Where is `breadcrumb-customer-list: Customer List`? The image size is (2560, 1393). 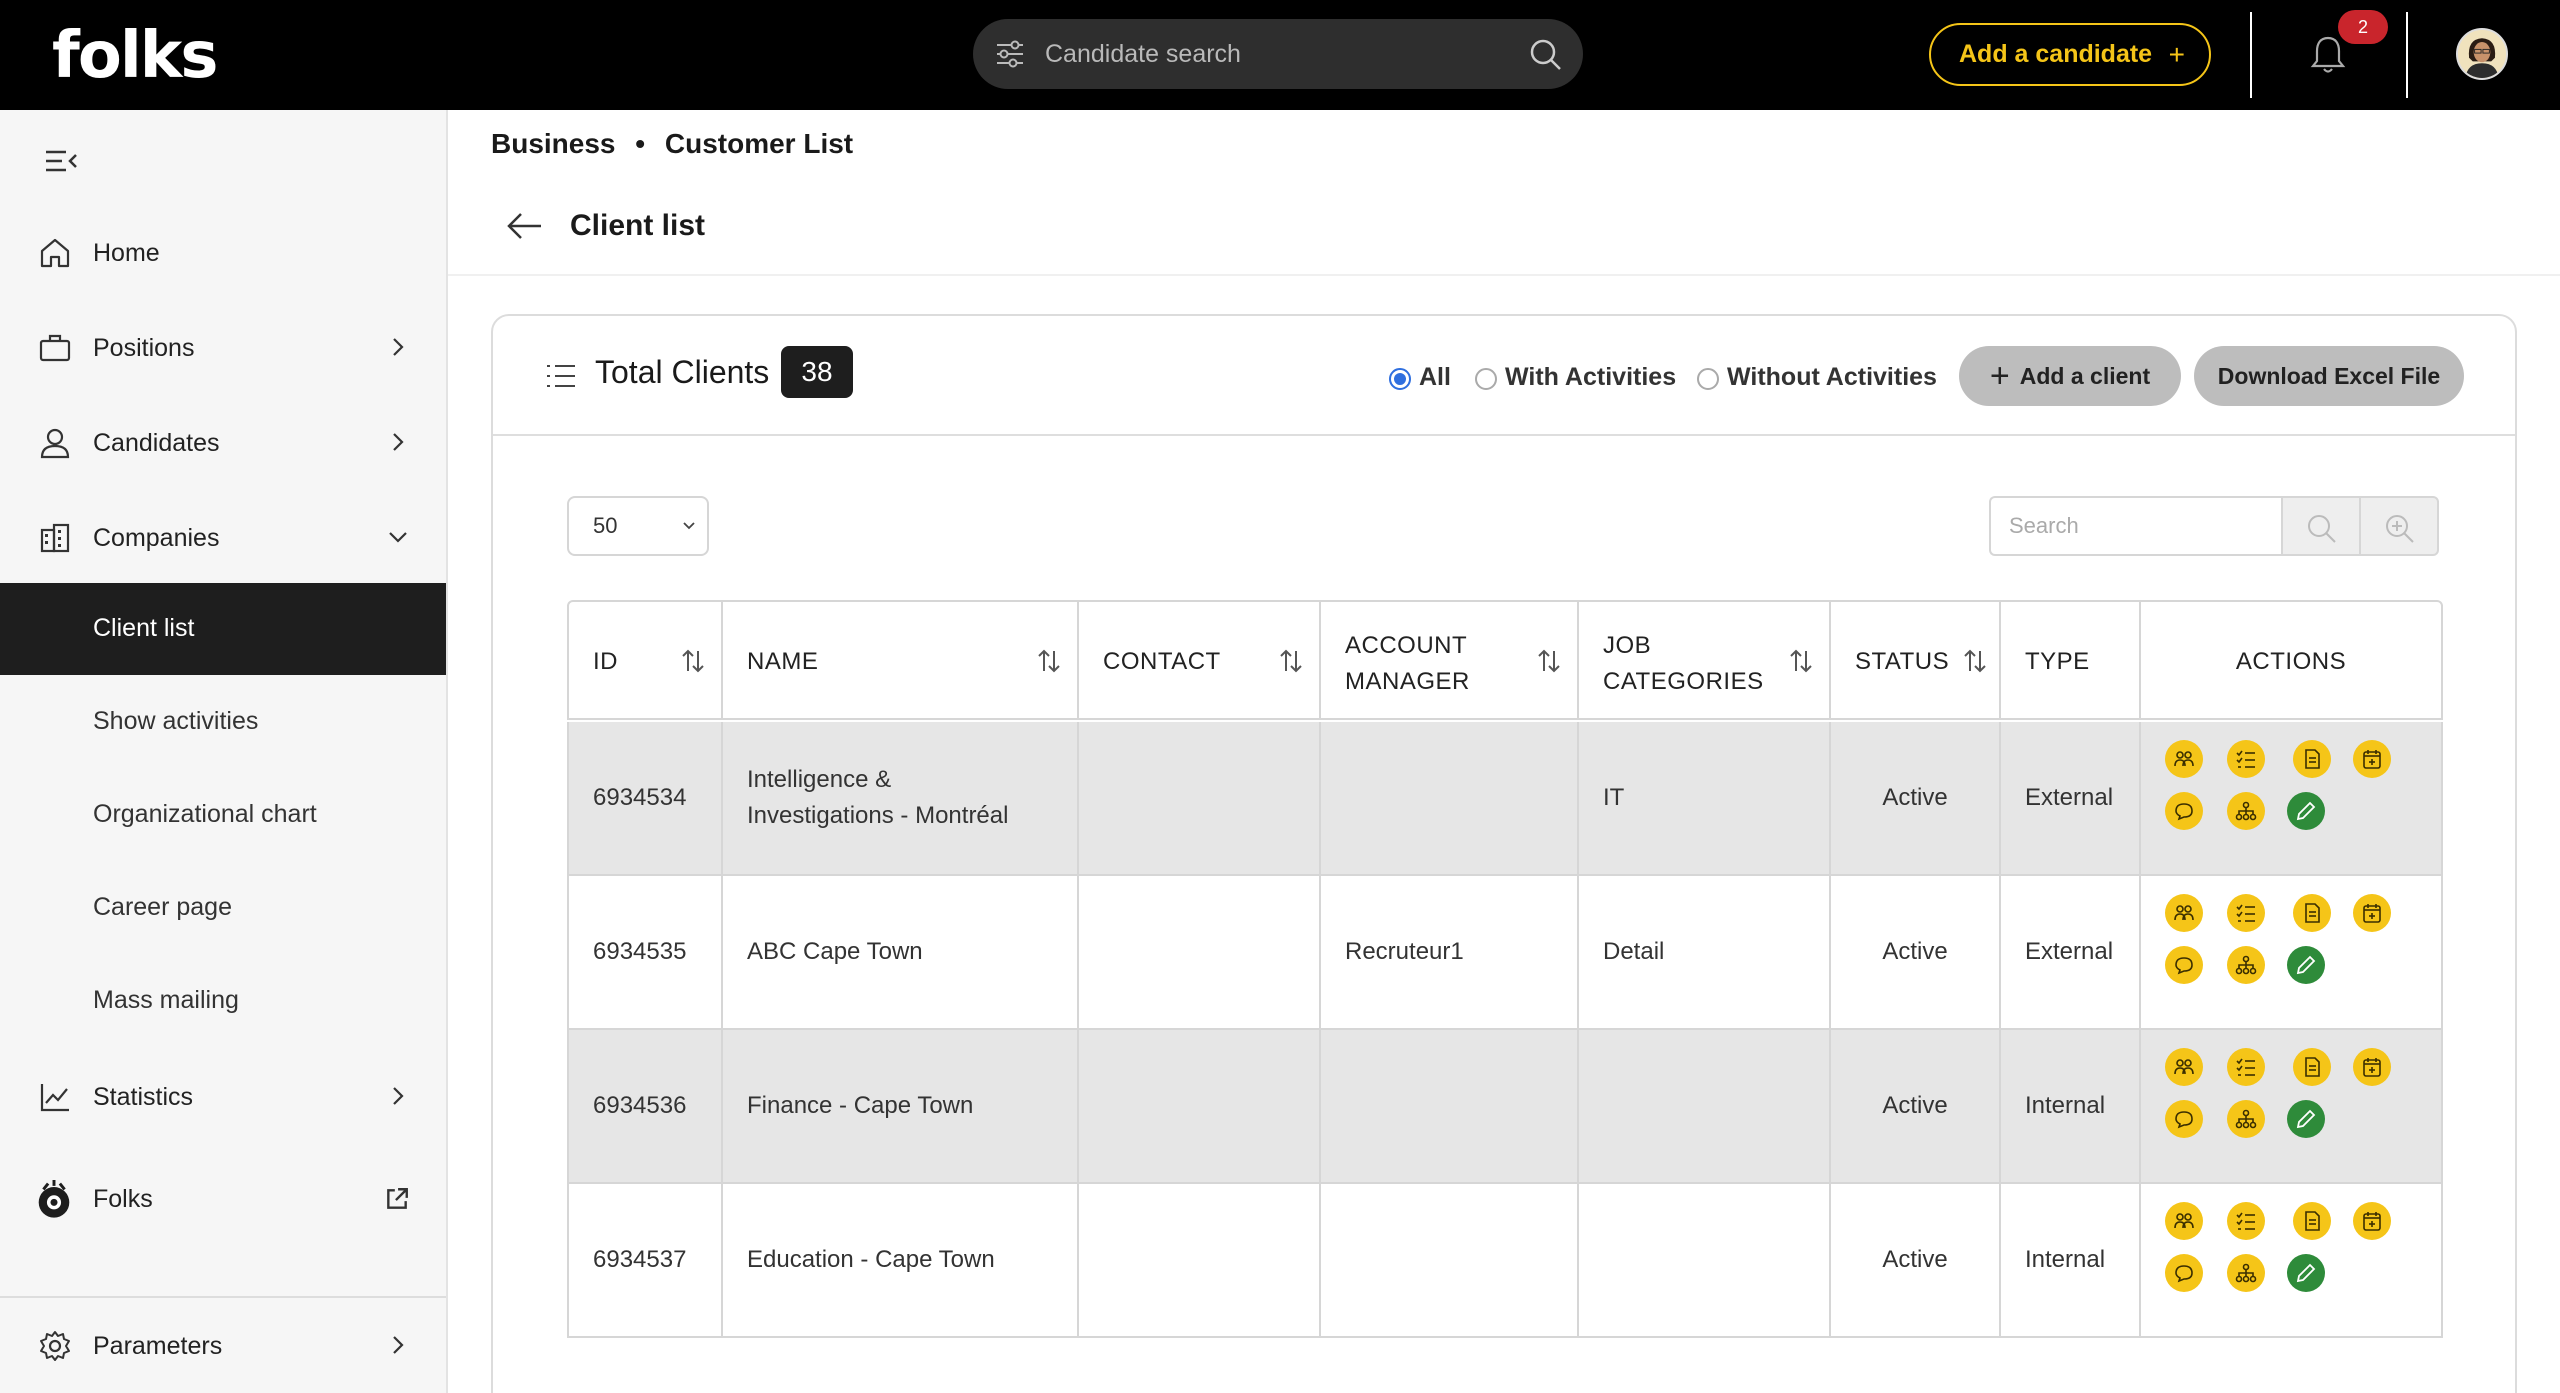 breadcrumb-customer-list: Customer List is located at coordinates (759, 143).